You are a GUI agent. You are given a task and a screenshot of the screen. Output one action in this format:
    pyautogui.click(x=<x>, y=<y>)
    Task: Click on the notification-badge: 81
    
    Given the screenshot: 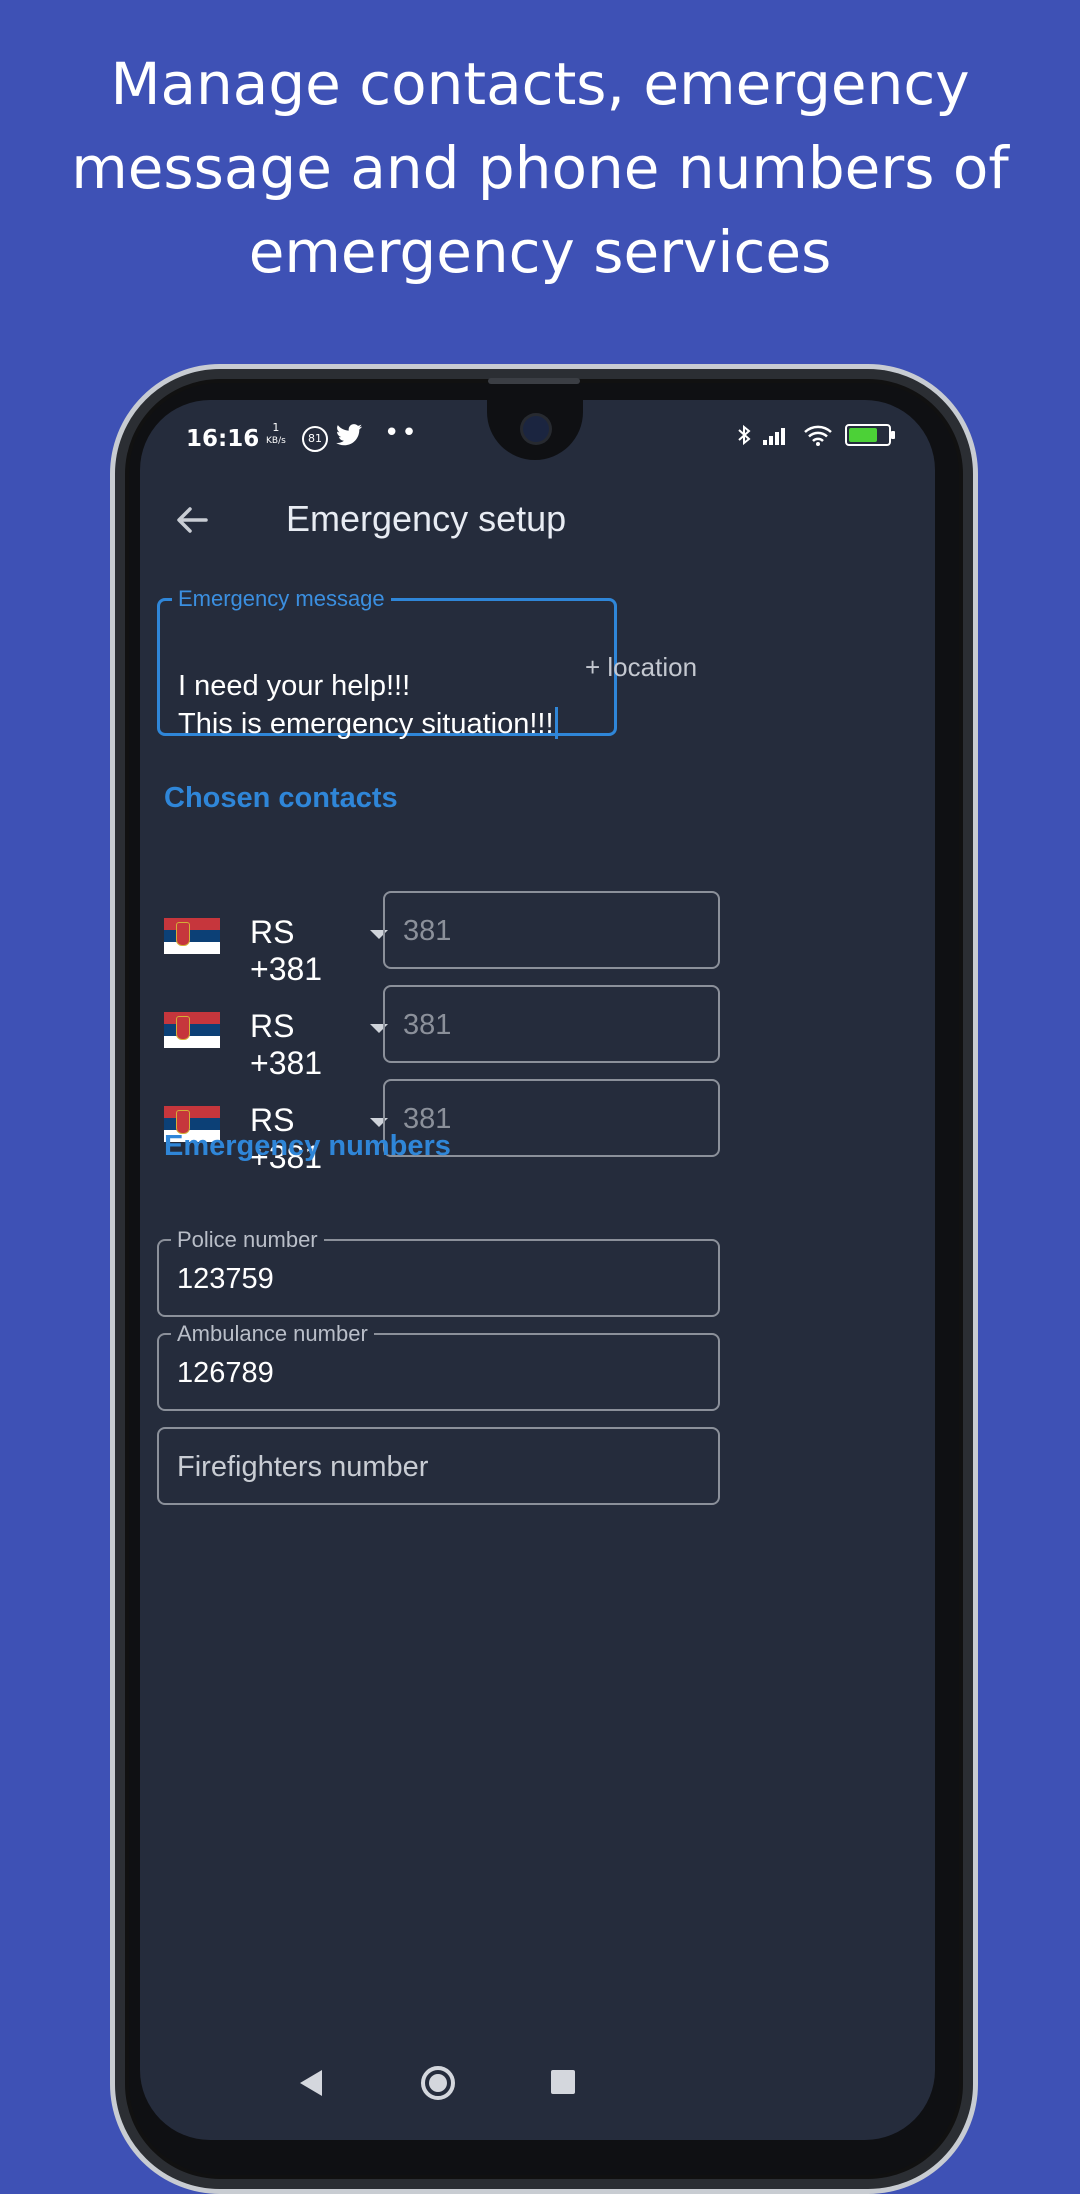 What is the action you would take?
    pyautogui.click(x=315, y=439)
    